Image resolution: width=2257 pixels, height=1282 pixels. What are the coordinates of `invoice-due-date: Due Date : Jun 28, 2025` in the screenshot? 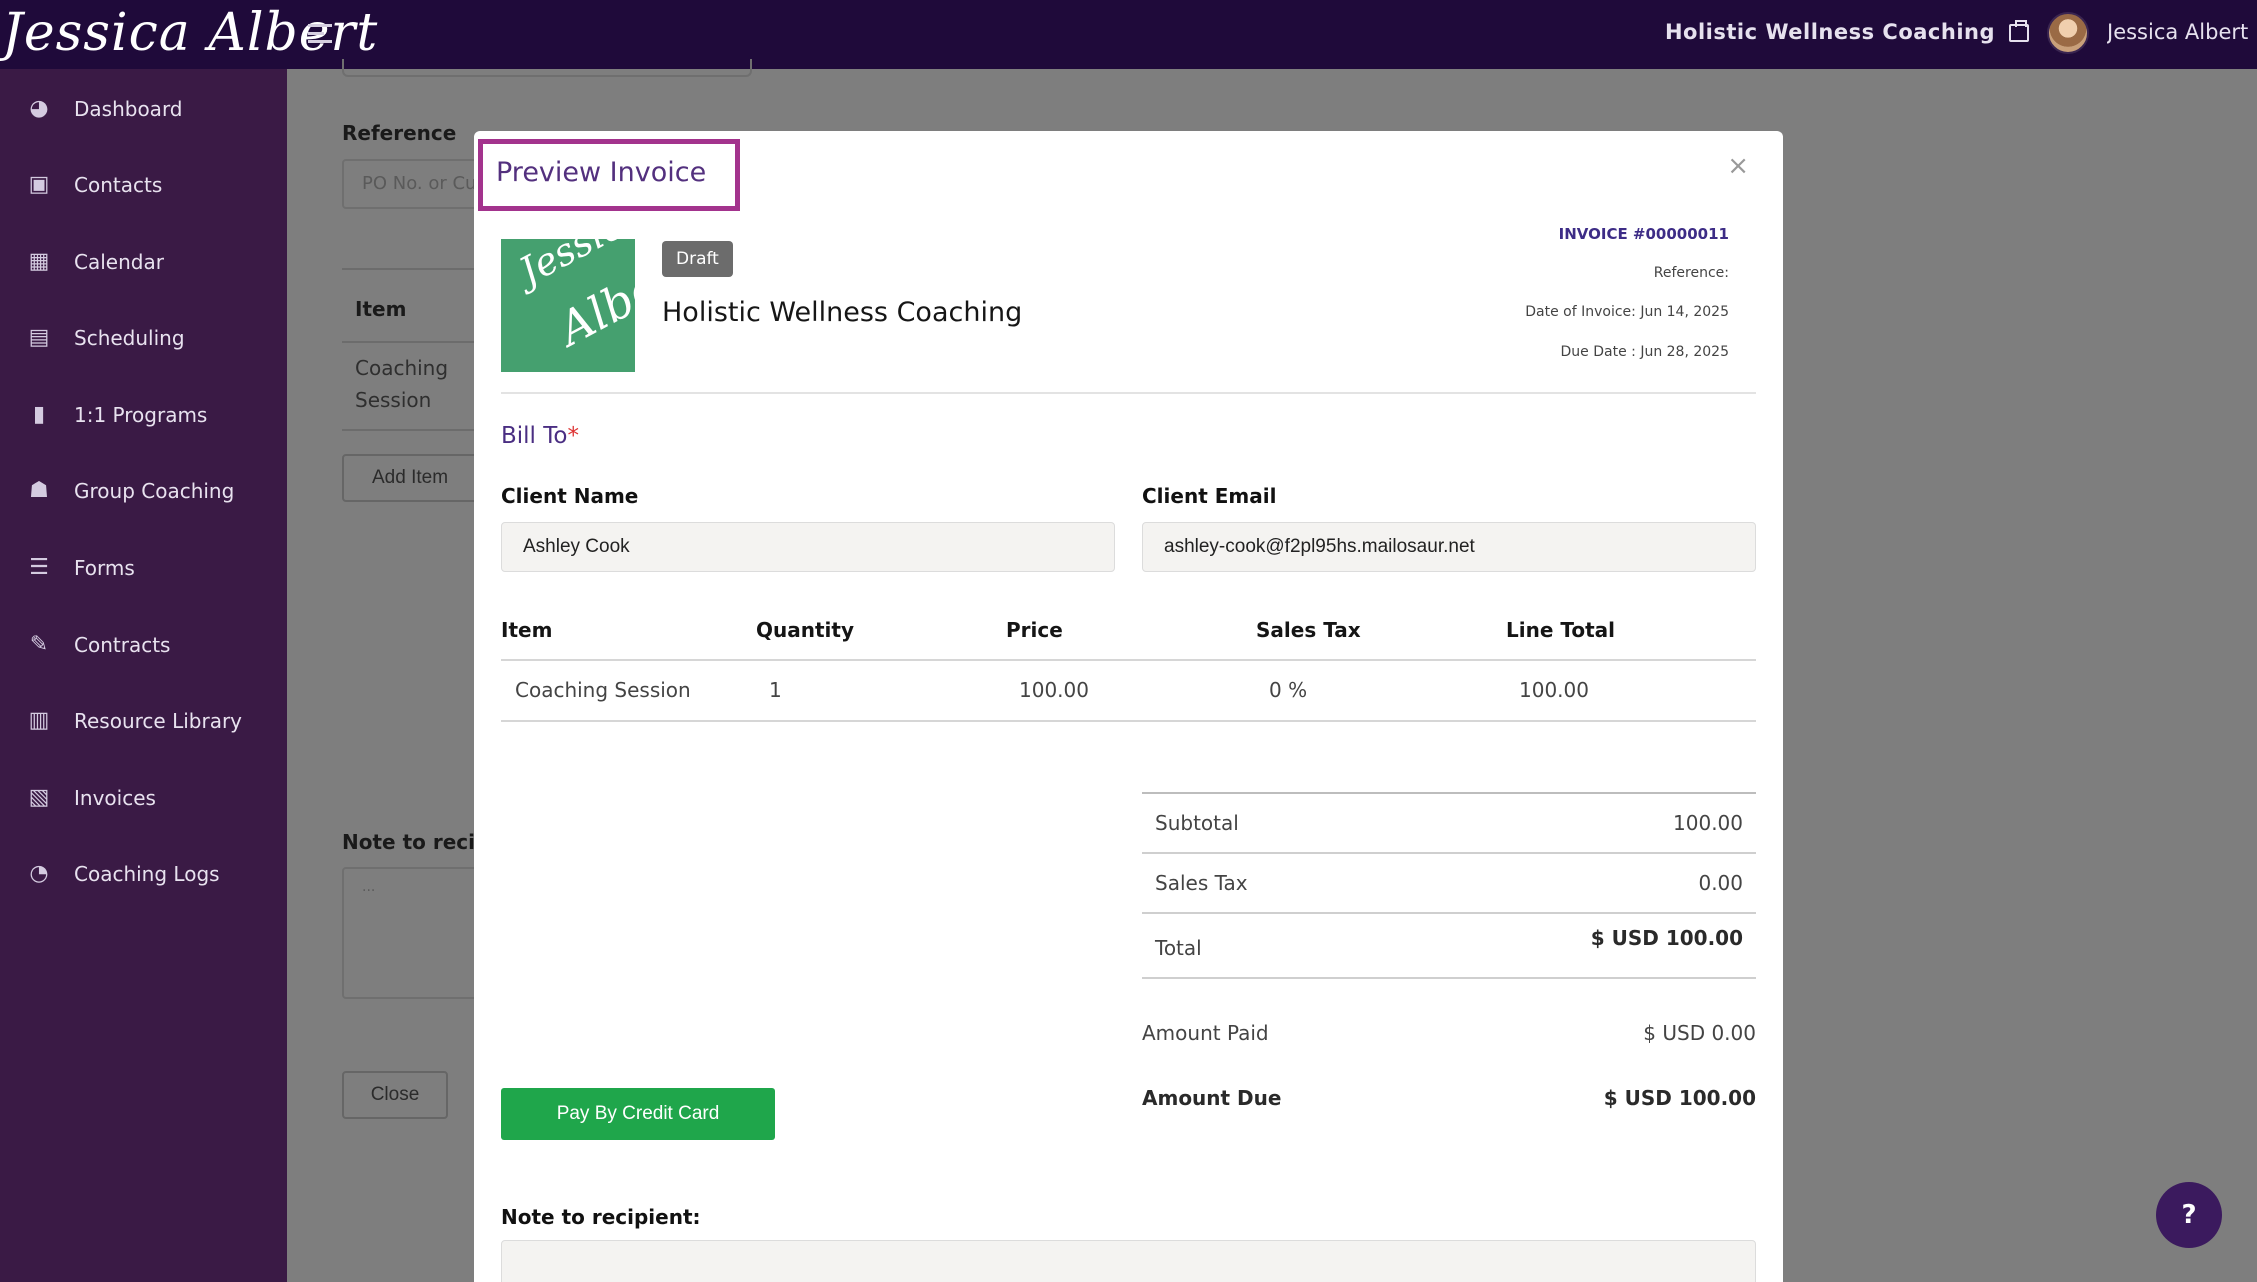 It's located at (1644, 352).